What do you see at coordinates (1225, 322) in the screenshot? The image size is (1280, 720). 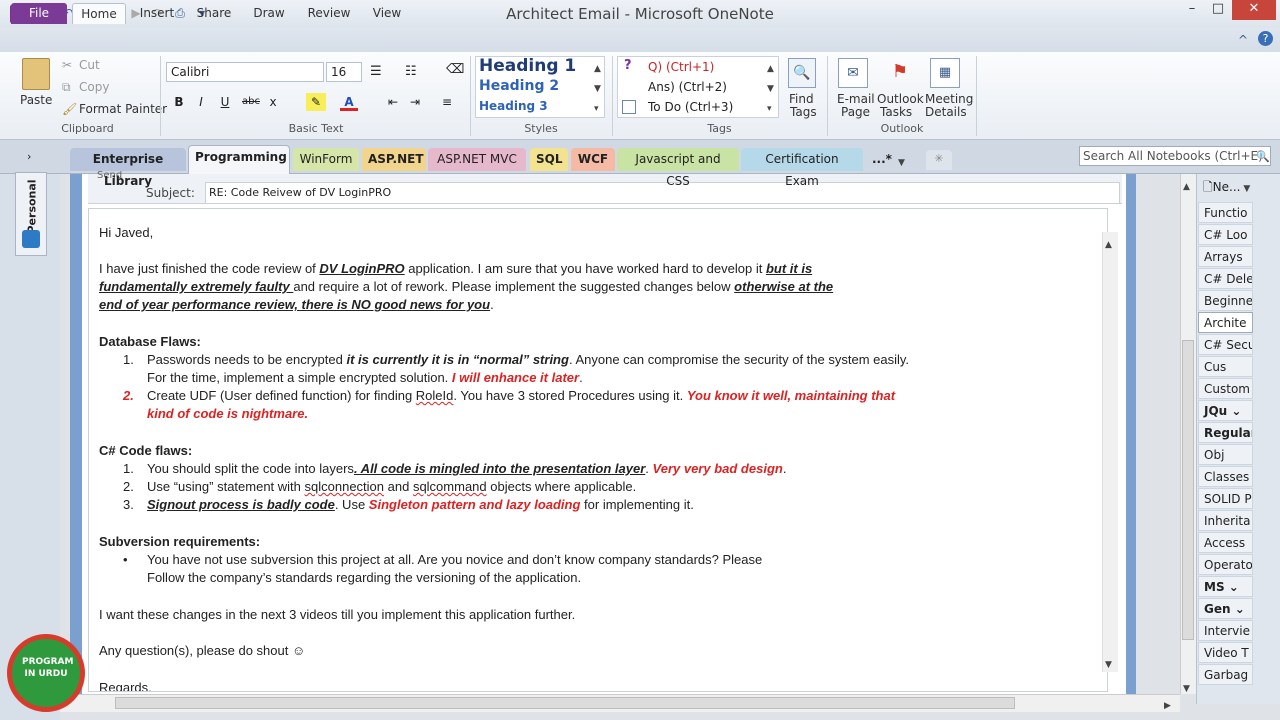 I see `page-list-item: Archite` at bounding box center [1225, 322].